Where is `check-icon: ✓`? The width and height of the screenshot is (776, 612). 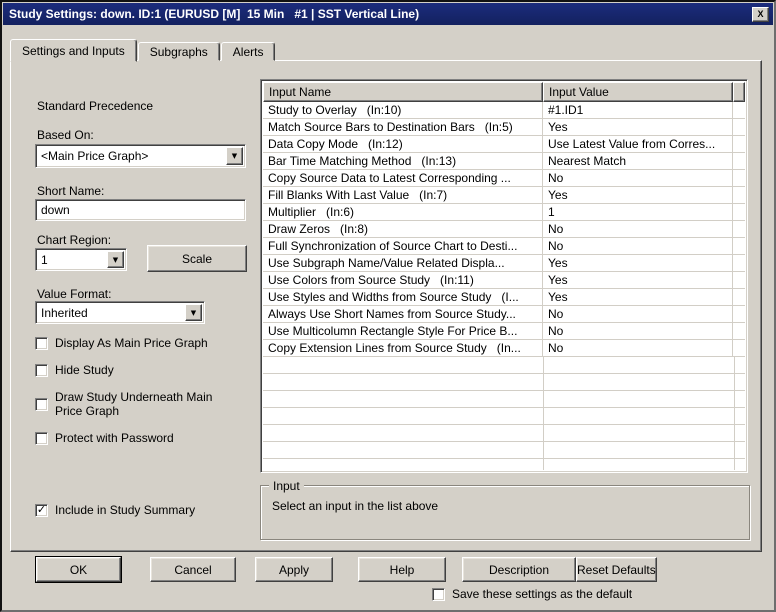
check-icon: ✓ is located at coordinates (41, 509).